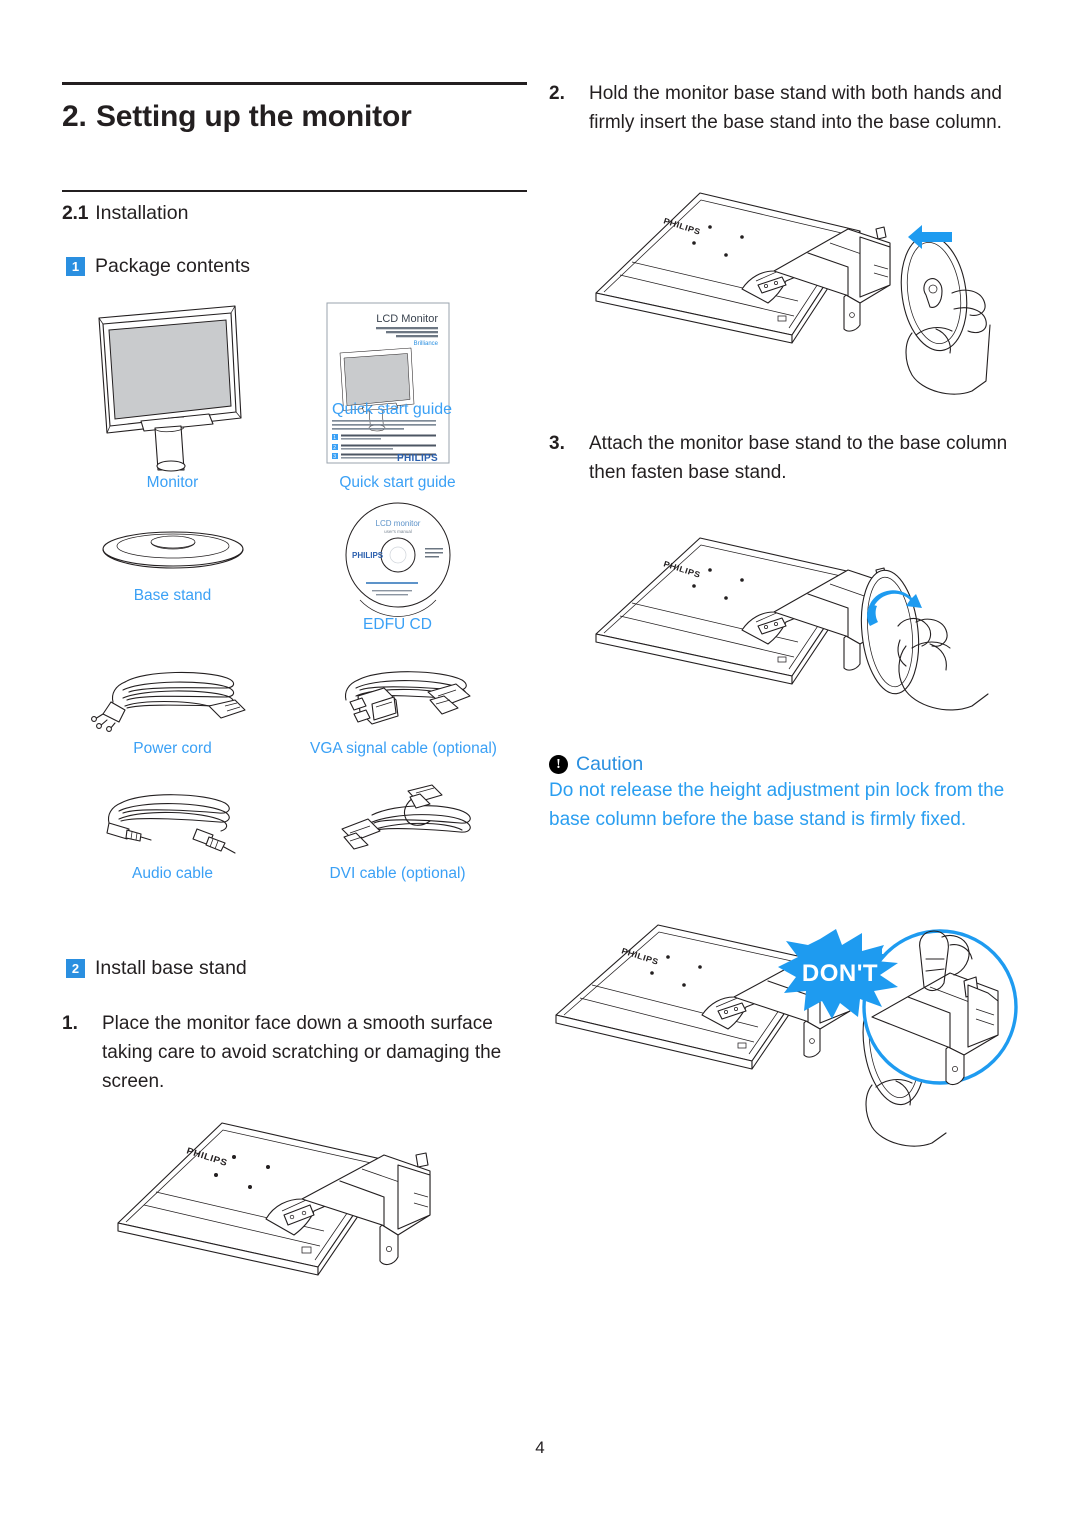 Image resolution: width=1080 pixels, height=1527 pixels. What do you see at coordinates (334, 438) in the screenshot?
I see `svg-text: 1` at bounding box center [334, 438].